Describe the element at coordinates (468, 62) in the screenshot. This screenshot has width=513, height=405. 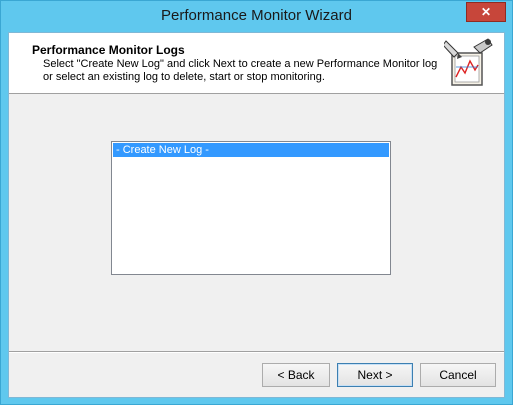
I see `performance-monitor-wizard-icon` at that location.